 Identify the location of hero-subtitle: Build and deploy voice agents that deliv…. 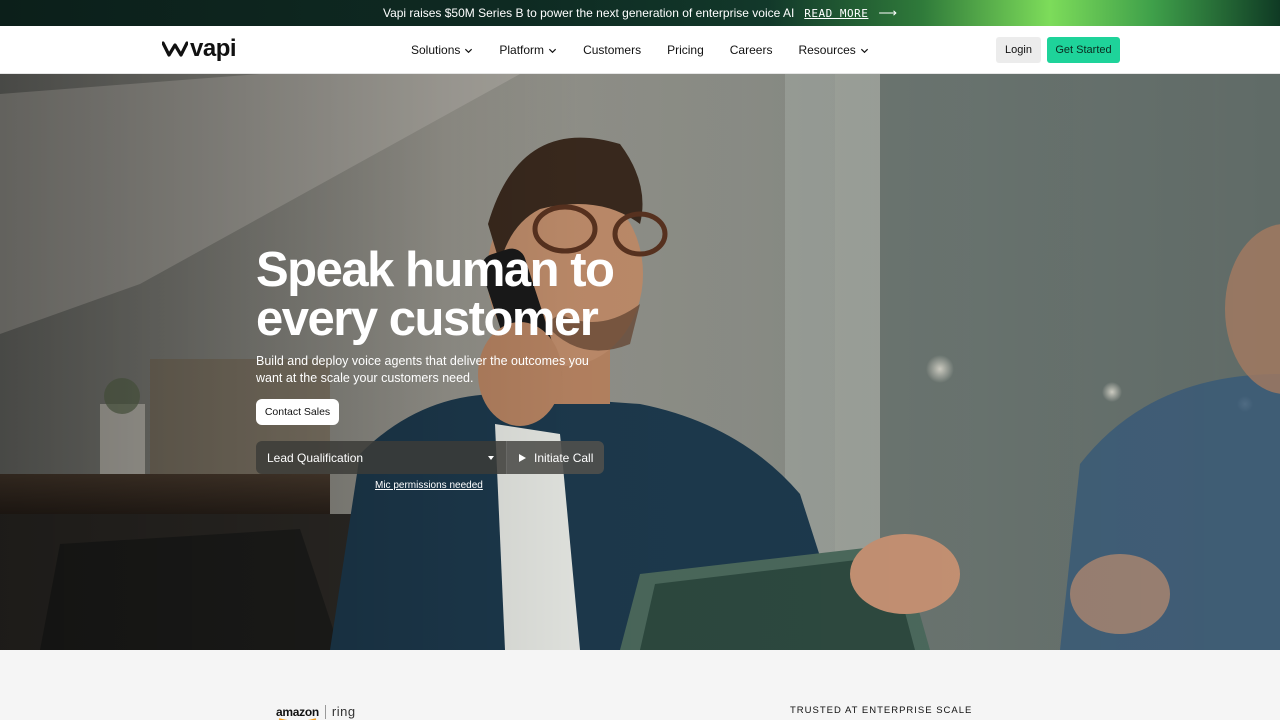
(422, 369).